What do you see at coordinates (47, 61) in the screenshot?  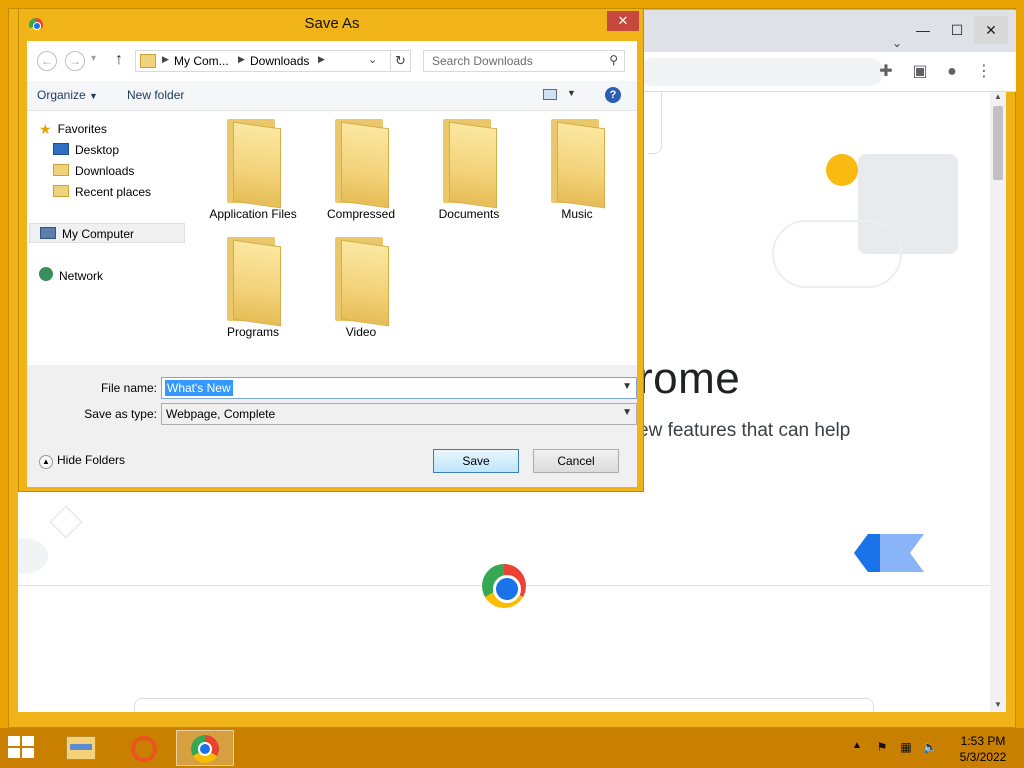 I see `back-arrow-icon: ←` at bounding box center [47, 61].